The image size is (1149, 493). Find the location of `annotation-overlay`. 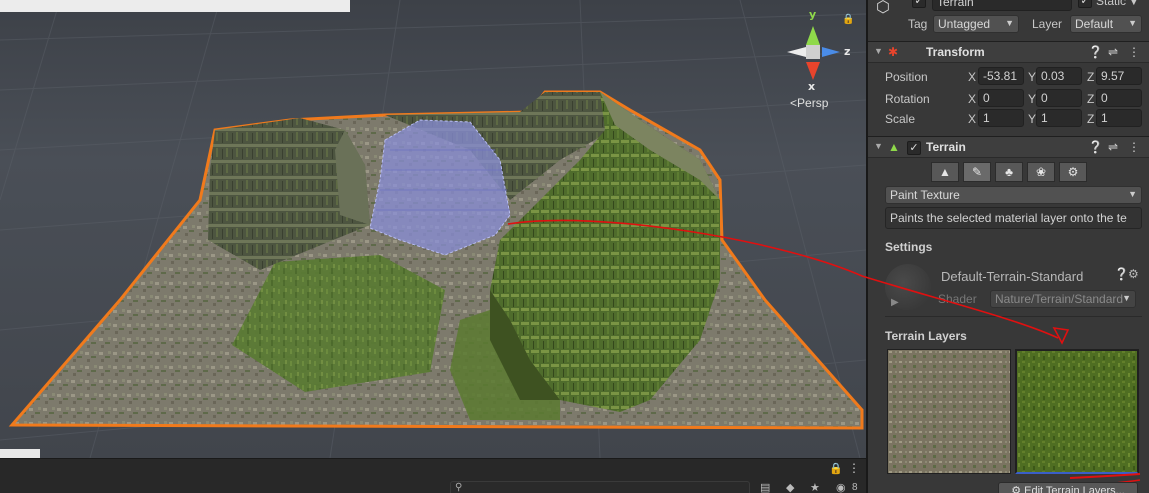

annotation-overlay is located at coordinates (1001, 381).